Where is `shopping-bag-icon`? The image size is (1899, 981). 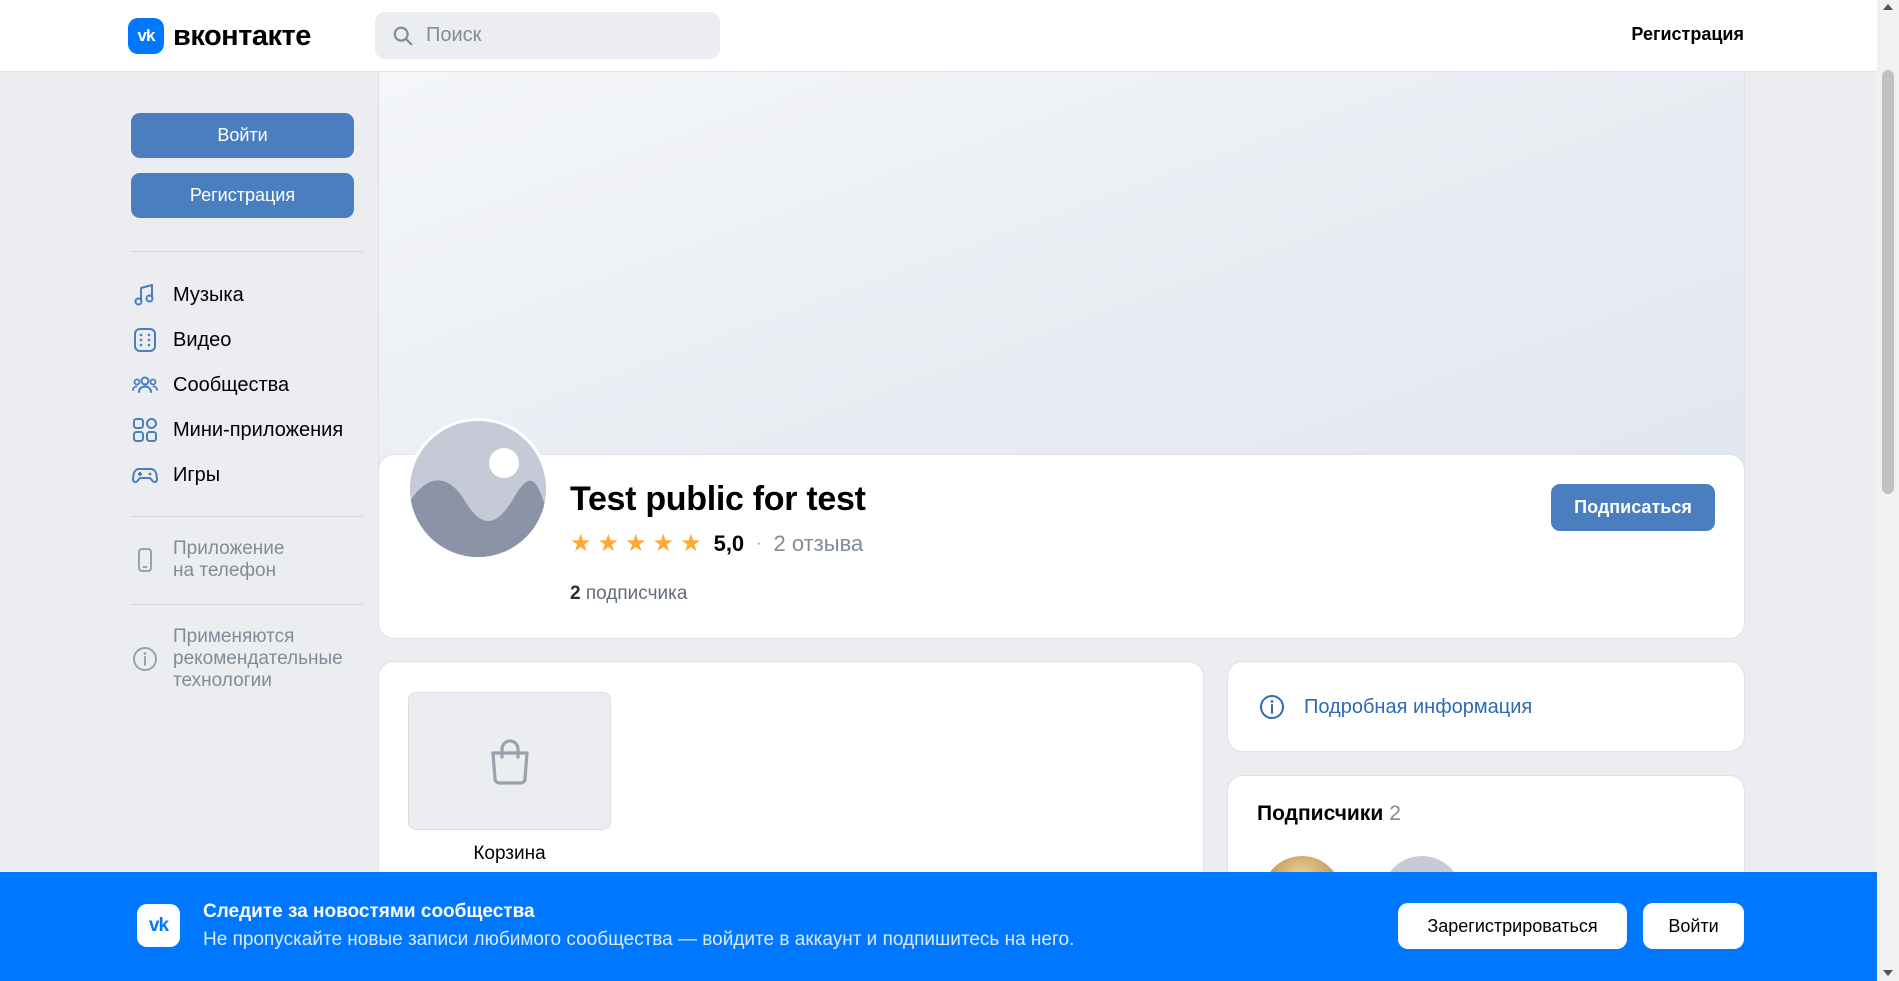 shopping-bag-icon is located at coordinates (509, 762).